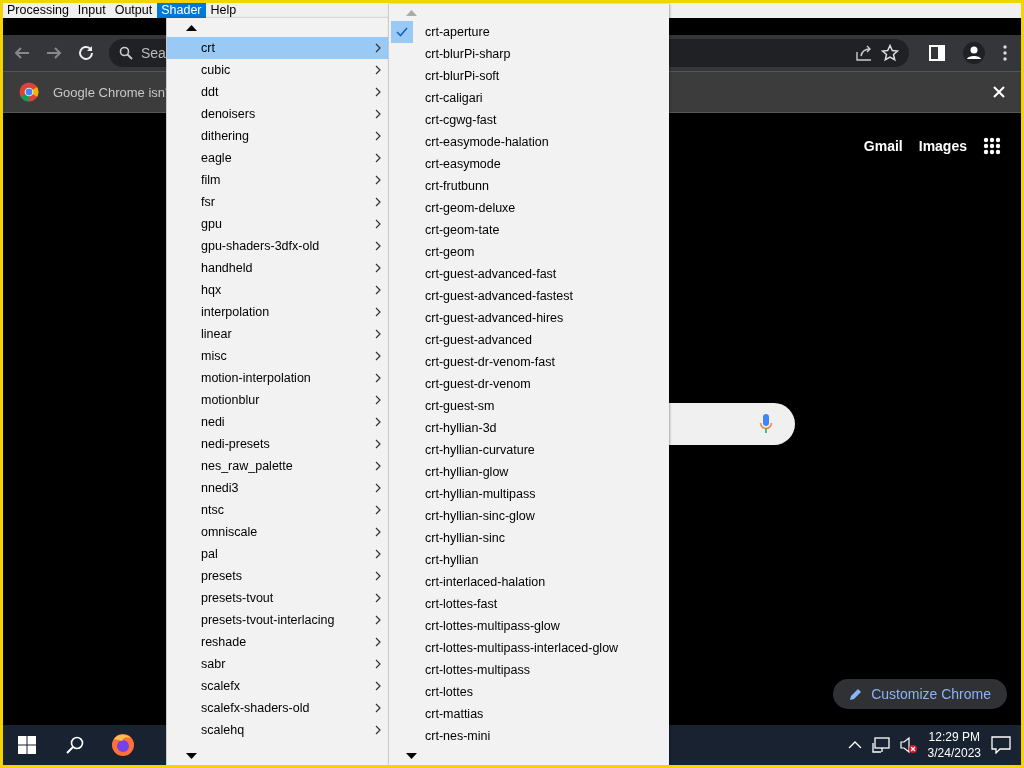 The height and width of the screenshot is (768, 1024). What do you see at coordinates (278, 246) in the screenshot?
I see `menu-item: gpu-shaders-3dfx-old` at bounding box center [278, 246].